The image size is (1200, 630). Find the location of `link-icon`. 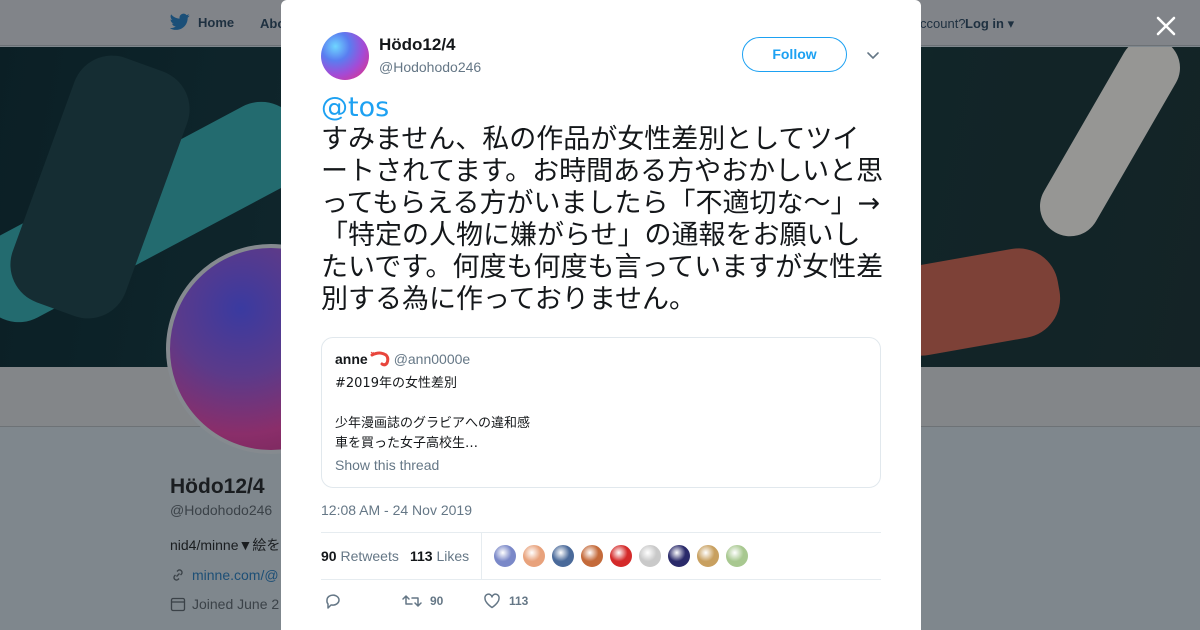

link-icon is located at coordinates (178, 575).